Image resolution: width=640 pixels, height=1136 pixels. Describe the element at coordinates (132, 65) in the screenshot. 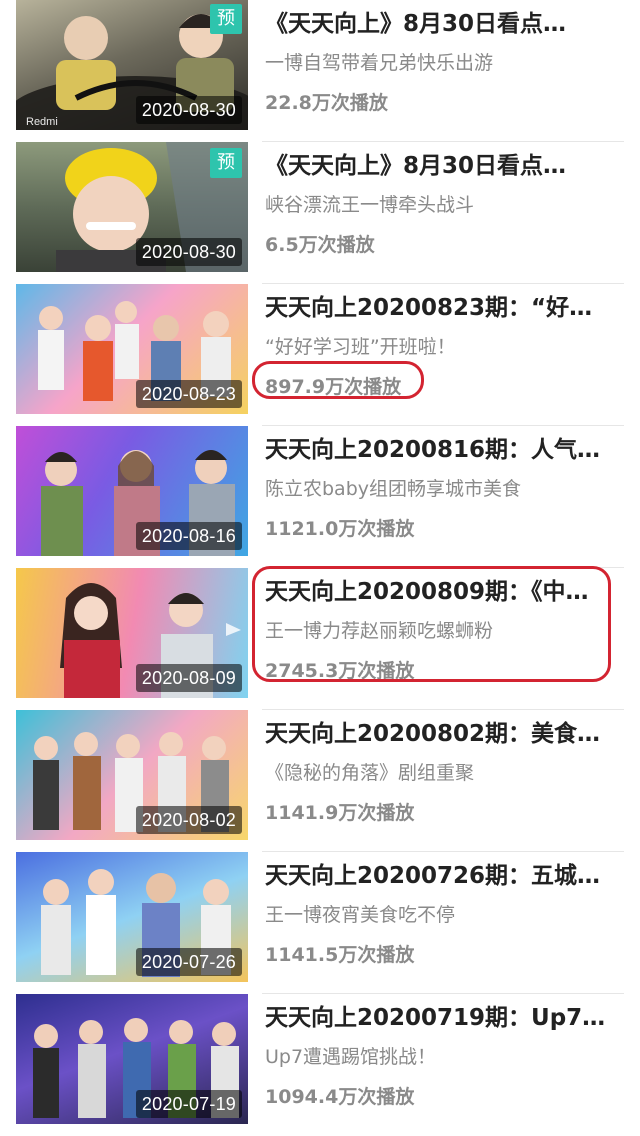

I see `video-thumbnail: 预 Redmi 2020-08-30` at that location.